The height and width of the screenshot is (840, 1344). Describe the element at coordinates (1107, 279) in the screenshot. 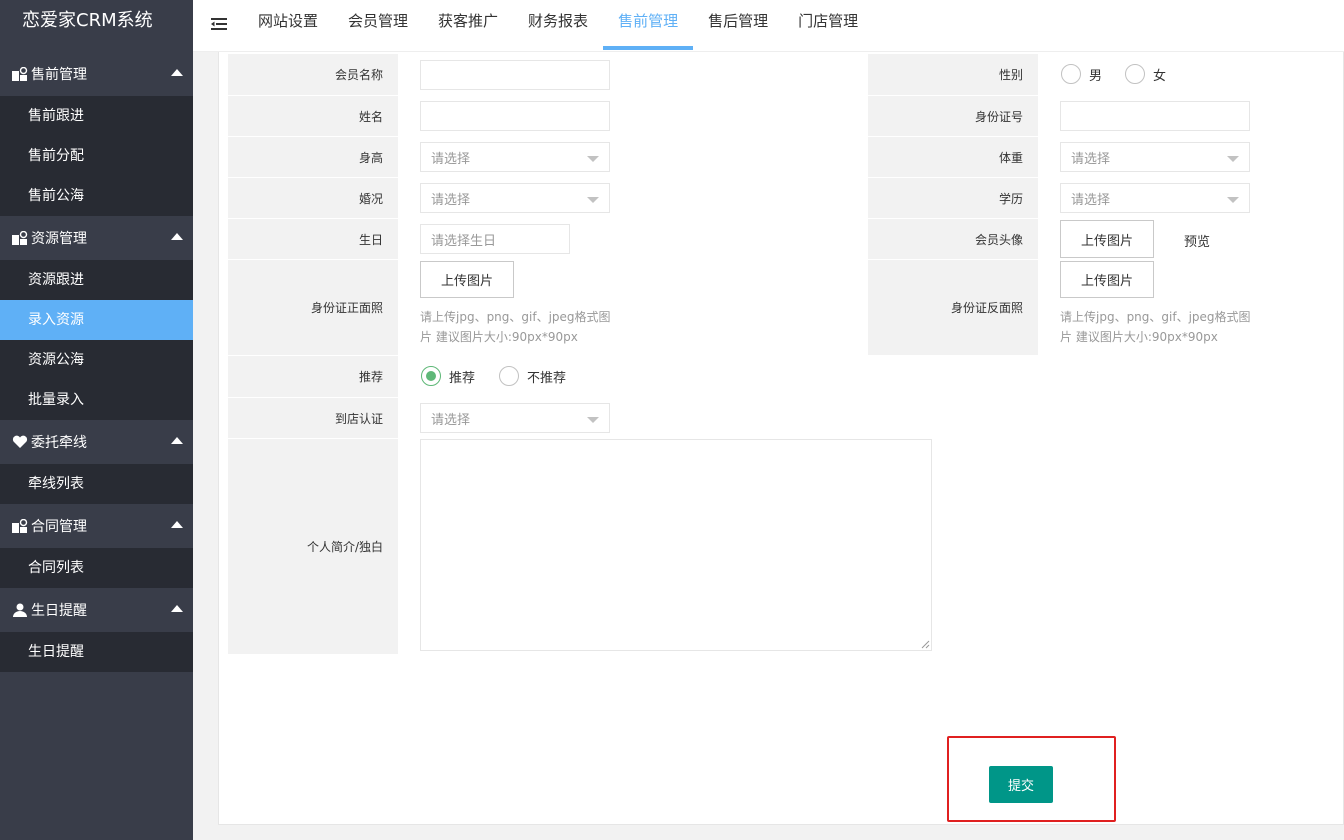

I see `id-back-upload-button: 上传图片` at that location.